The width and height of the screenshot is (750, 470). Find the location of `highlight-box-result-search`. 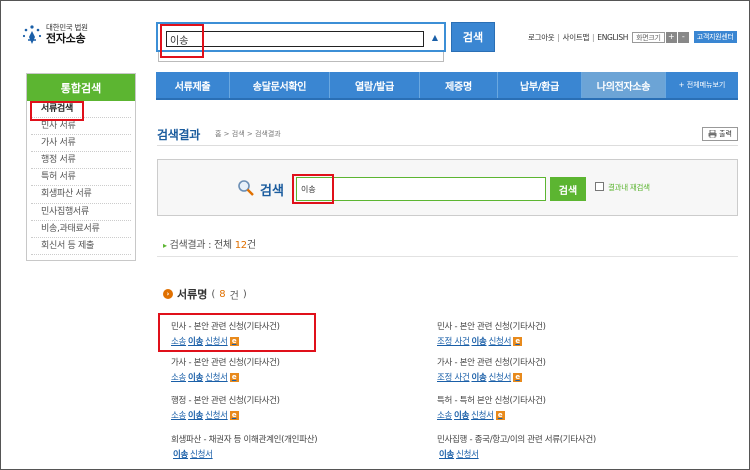

highlight-box-result-search is located at coordinates (313, 189).